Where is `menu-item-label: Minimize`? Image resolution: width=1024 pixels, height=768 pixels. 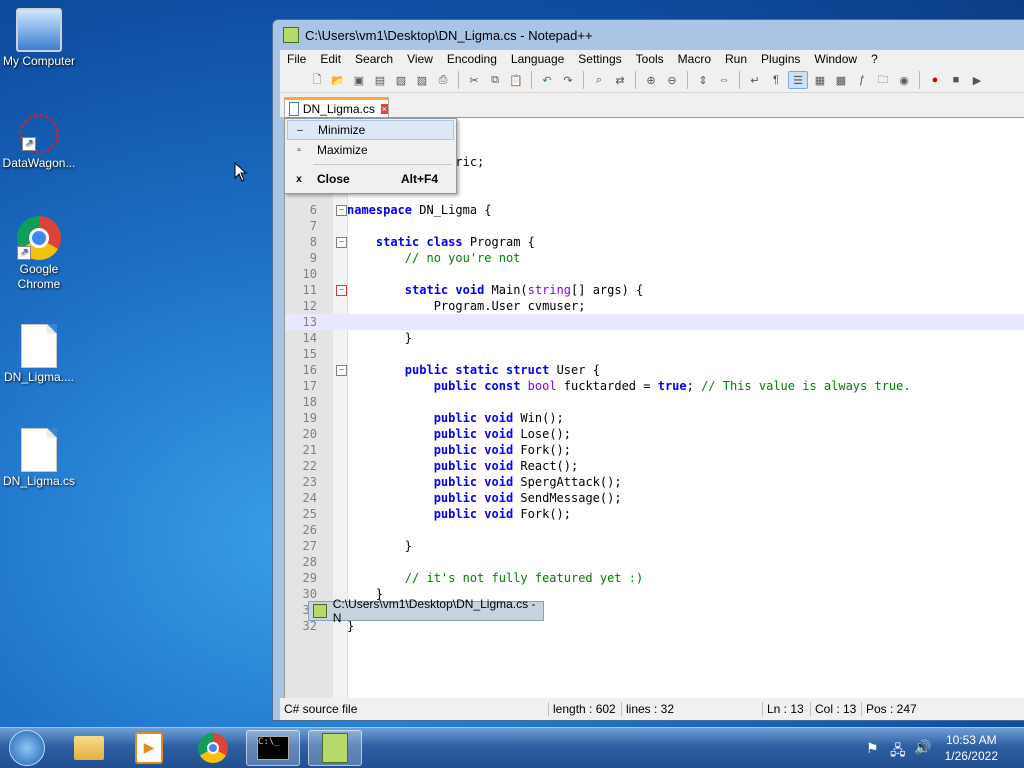
menu-item-label: Minimize is located at coordinates (342, 130).